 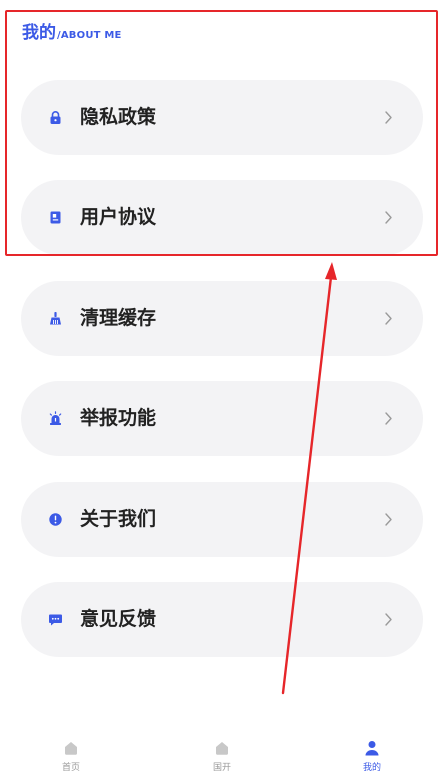 What do you see at coordinates (118, 619) in the screenshot?
I see `menu-item-label: 意见反馈` at bounding box center [118, 619].